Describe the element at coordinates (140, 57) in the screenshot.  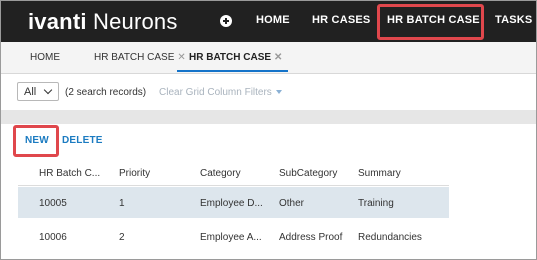
I see `tab-hr-batch-case-1: HR BATCH CASE ✕` at that location.